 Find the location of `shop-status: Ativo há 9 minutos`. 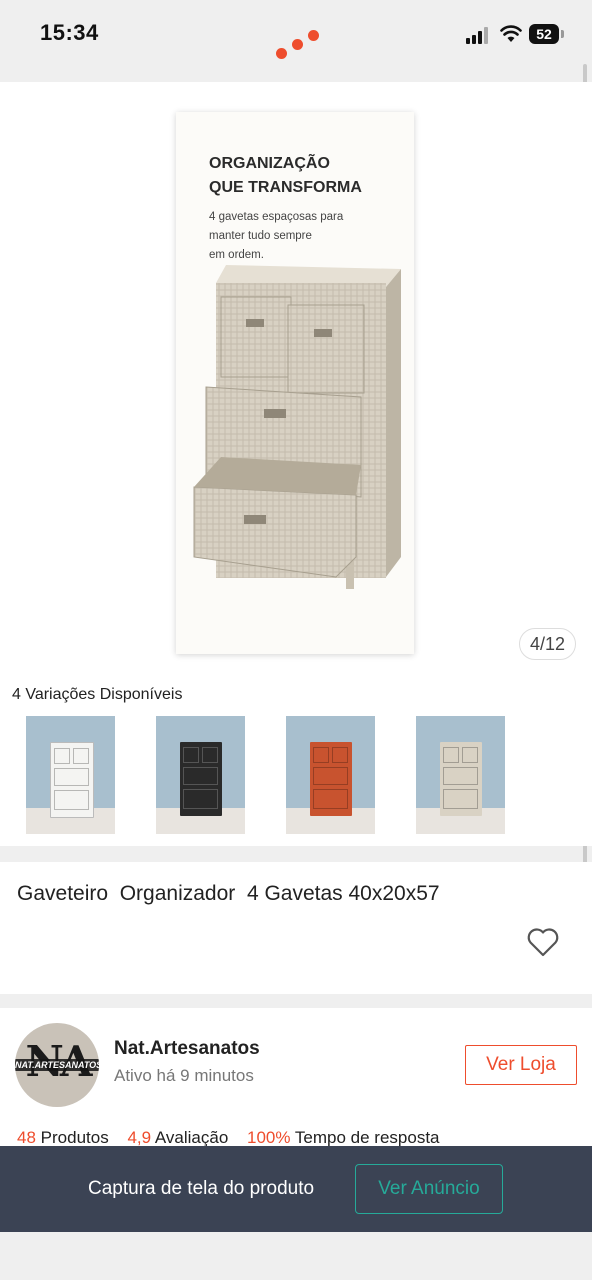

shop-status: Ativo há 9 minutos is located at coordinates (184, 1075).